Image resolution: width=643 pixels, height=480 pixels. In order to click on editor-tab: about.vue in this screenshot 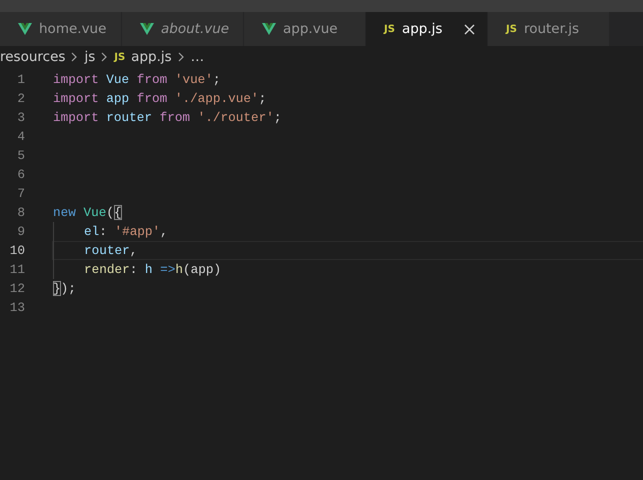, I will do `click(183, 29)`.